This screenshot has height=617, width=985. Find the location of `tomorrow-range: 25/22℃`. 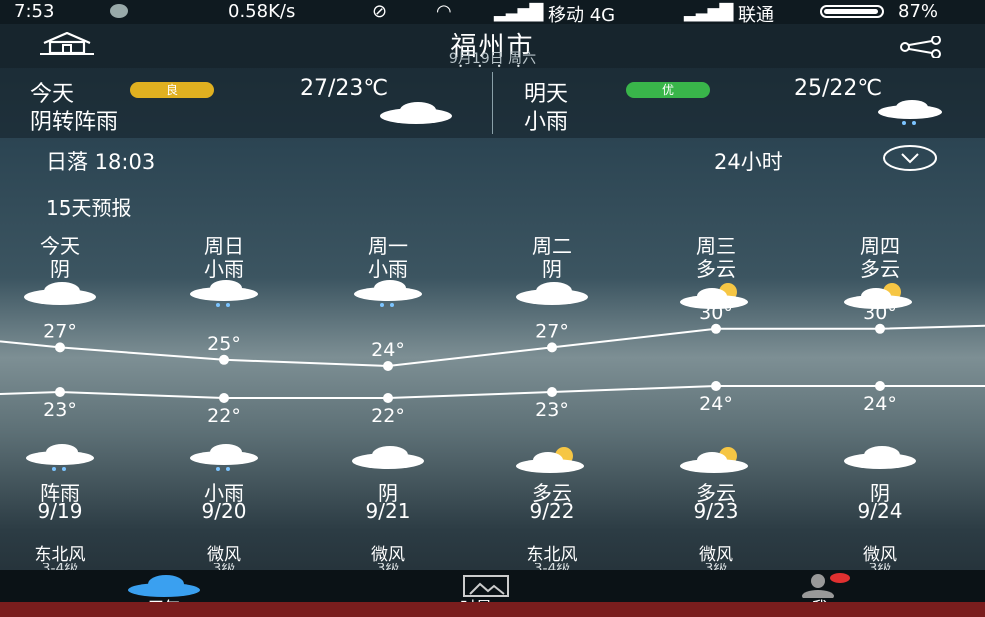

tomorrow-range: 25/22℃ is located at coordinates (838, 88).